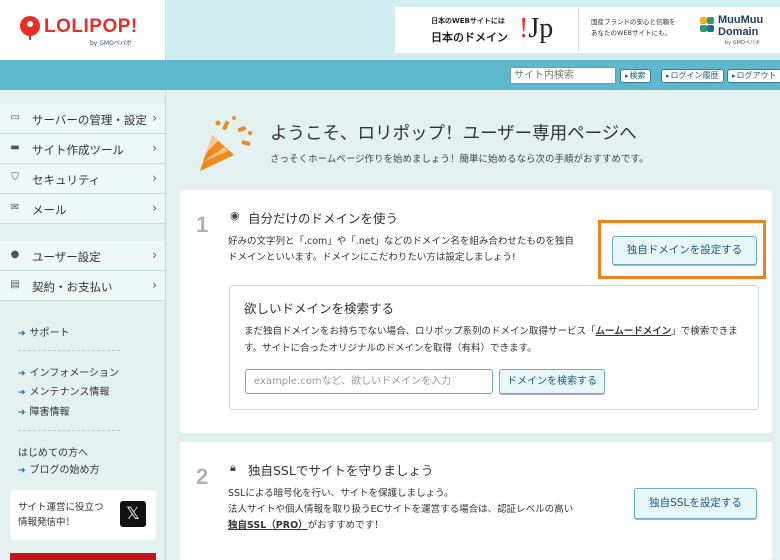 This screenshot has width=780, height=560. Describe the element at coordinates (536, 28) in the screenshot. I see `jp-mark: !Jp` at that location.